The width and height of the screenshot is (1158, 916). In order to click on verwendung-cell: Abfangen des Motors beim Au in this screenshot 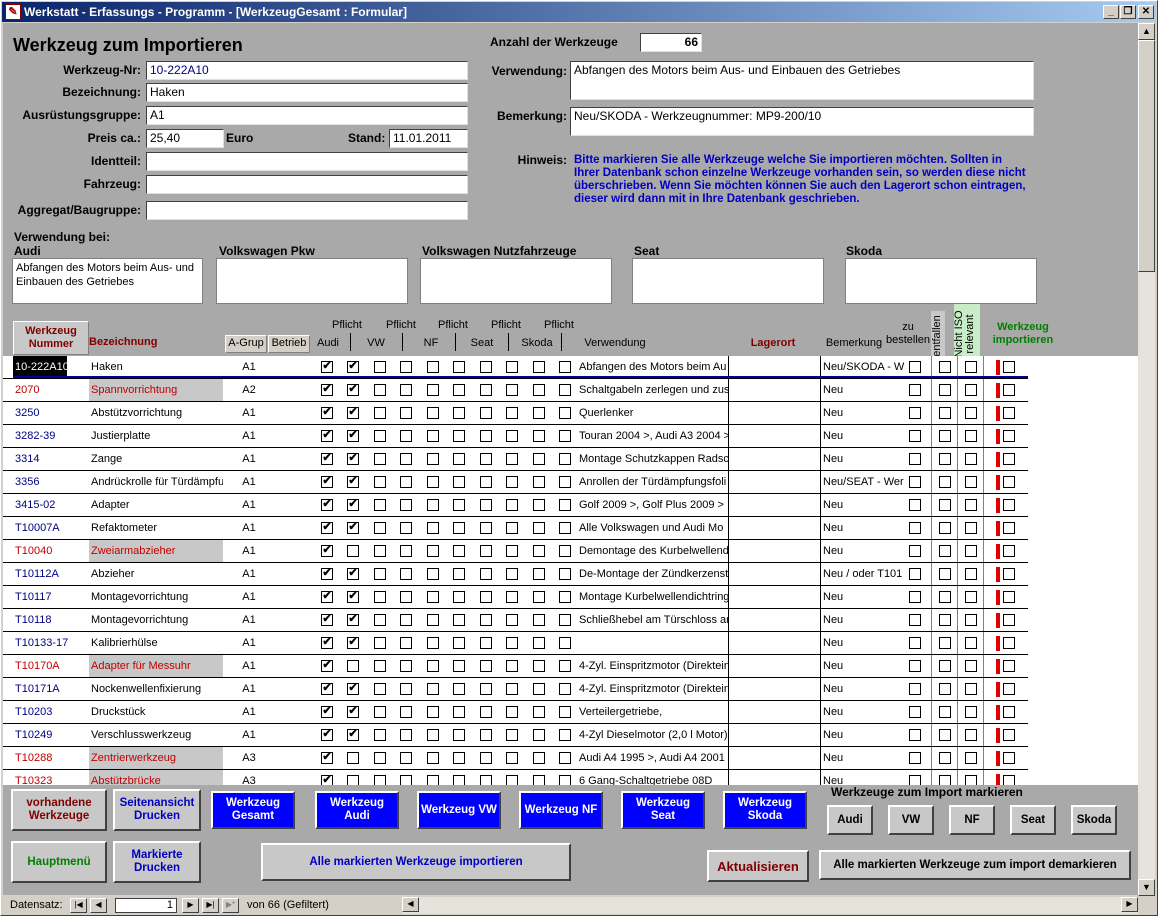, I will do `click(653, 367)`.